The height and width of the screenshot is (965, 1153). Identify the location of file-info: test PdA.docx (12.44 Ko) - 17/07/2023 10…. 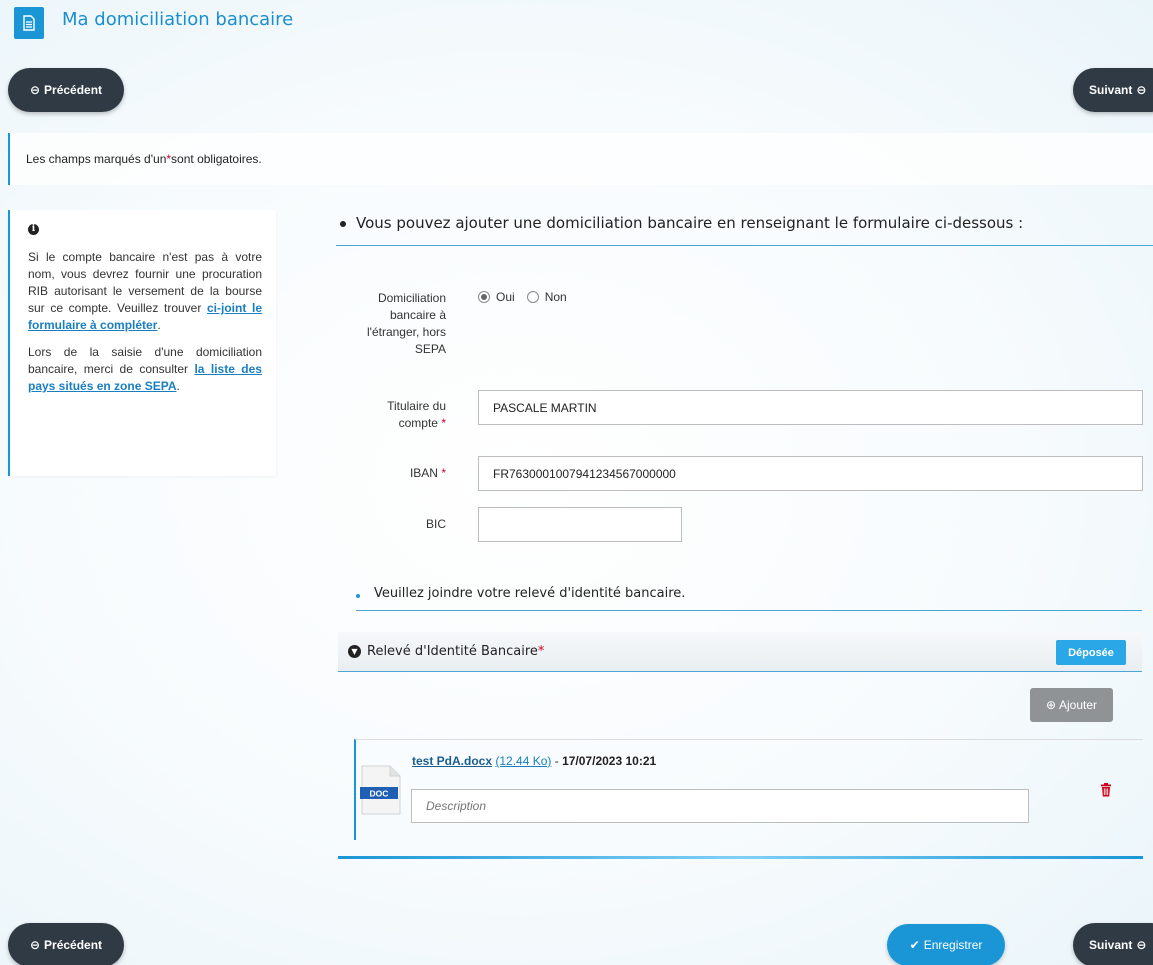
(534, 761).